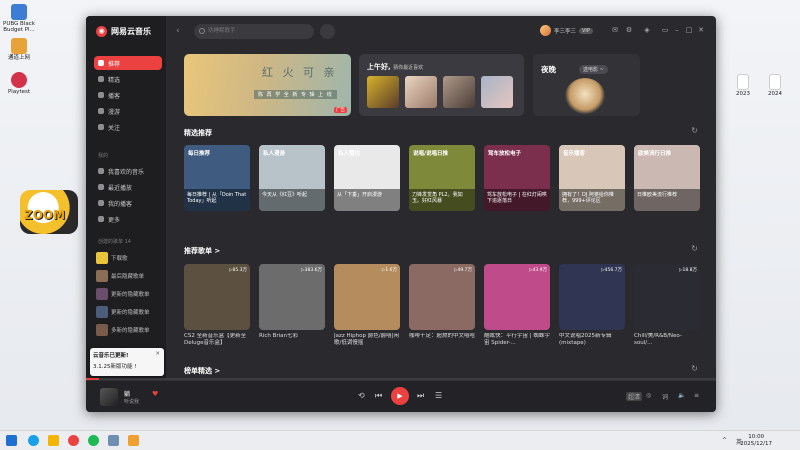 This screenshot has height=450, width=800. I want to click on windows-start-icon, so click(11, 440).